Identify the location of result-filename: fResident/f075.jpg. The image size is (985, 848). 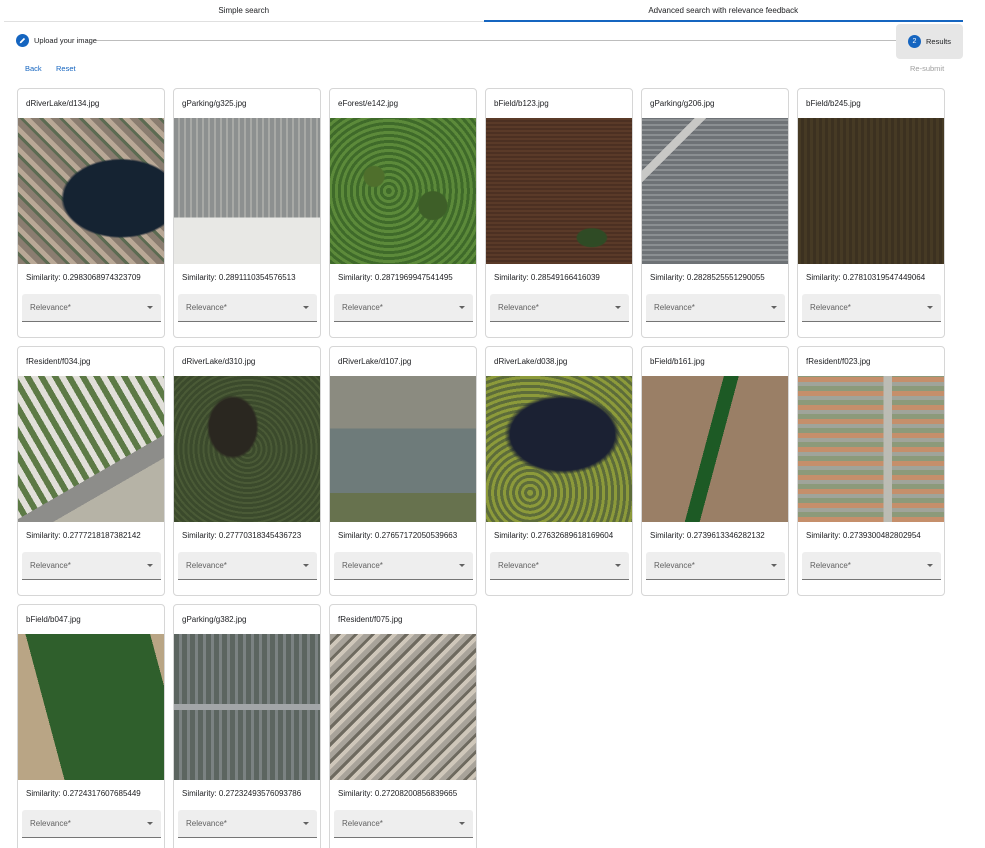
(370, 619).